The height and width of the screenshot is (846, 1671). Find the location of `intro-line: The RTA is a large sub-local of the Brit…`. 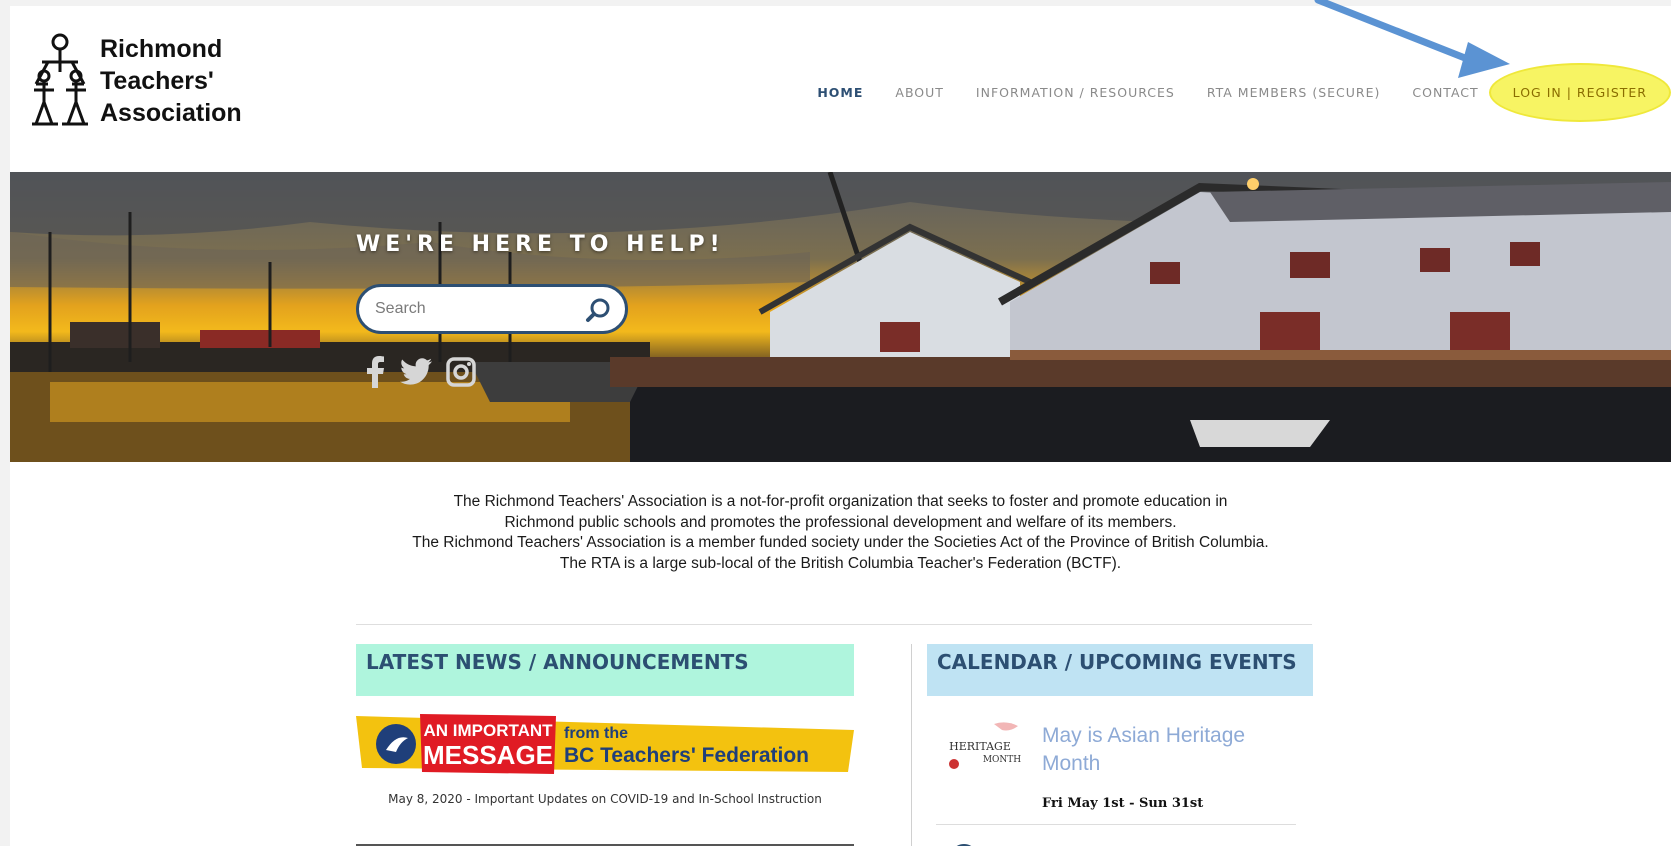

intro-line: The RTA is a large sub-local of the Brit… is located at coordinates (840, 563).